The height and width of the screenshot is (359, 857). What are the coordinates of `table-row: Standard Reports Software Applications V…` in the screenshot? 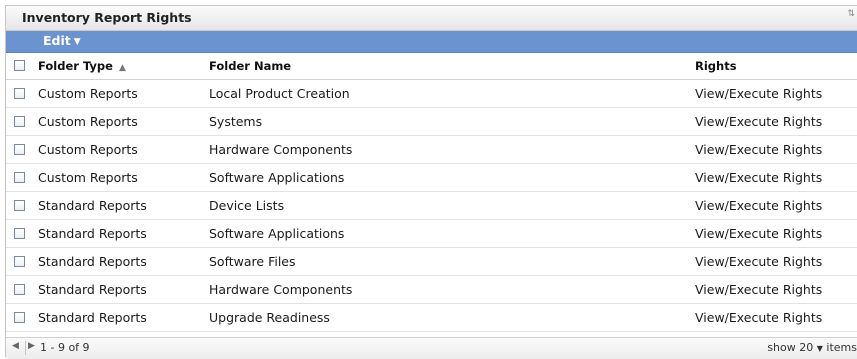 It's located at (431, 234).